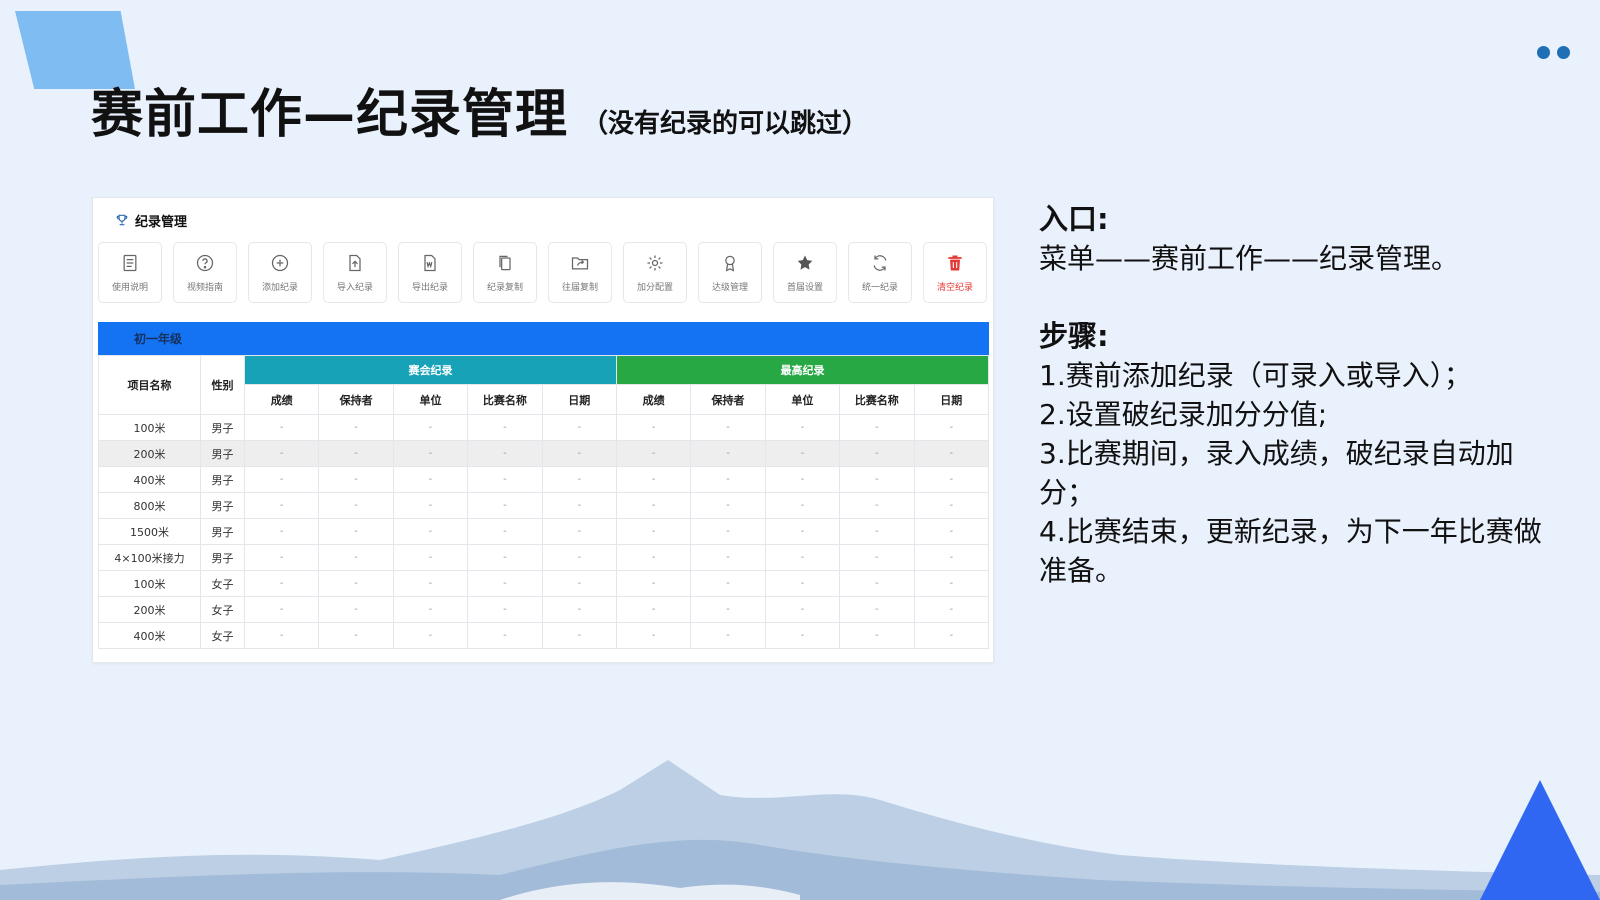 The image size is (1600, 900). Describe the element at coordinates (543, 338) in the screenshot. I see `grade-header-bar: 初一年级` at that location.